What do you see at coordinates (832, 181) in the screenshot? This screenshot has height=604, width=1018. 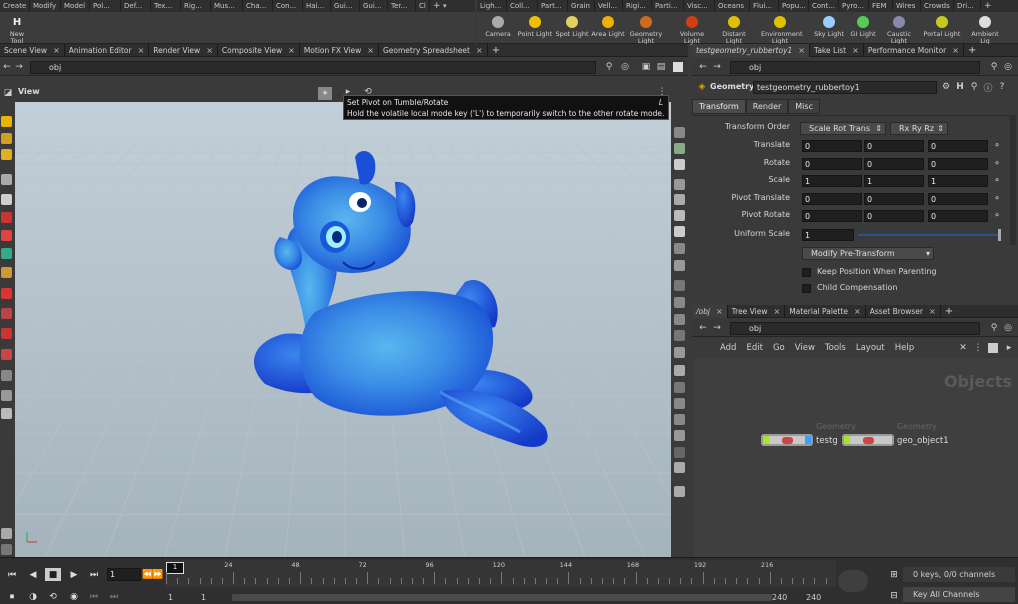 I see `scale-x-field: 1` at bounding box center [832, 181].